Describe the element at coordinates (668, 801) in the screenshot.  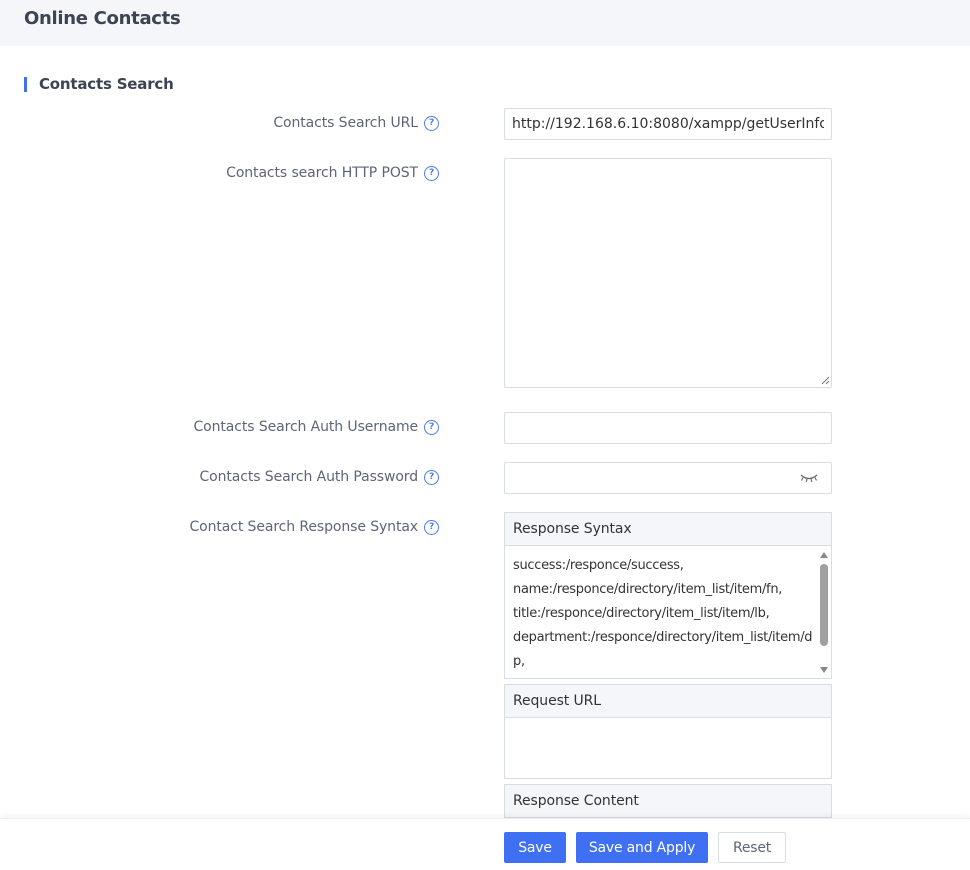
I see `response-content-panel-header: Response Content` at that location.